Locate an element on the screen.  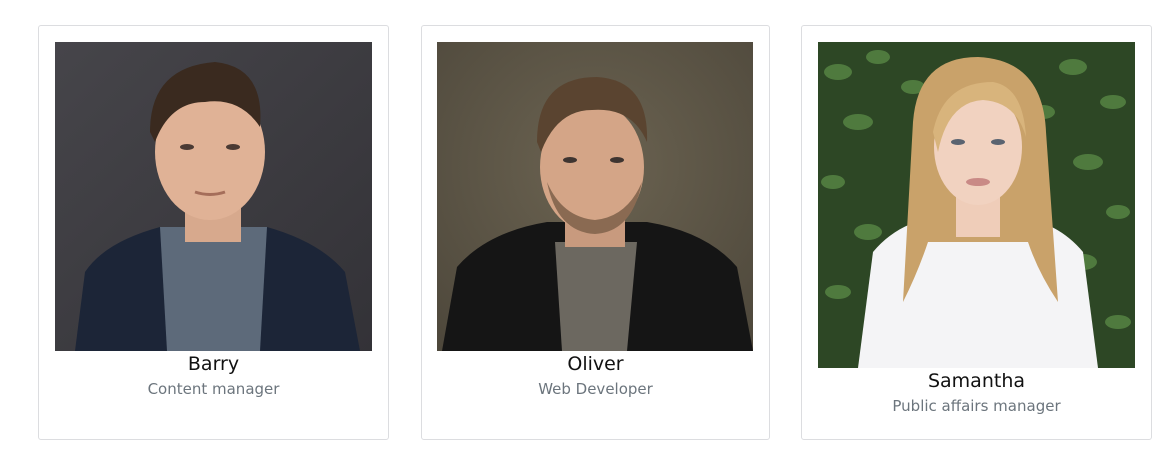
member-name: Barry is located at coordinates (213, 364).